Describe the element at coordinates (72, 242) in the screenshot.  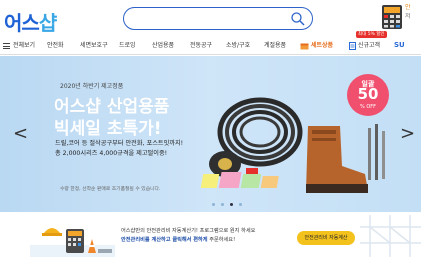
I see `construction-illustration` at that location.